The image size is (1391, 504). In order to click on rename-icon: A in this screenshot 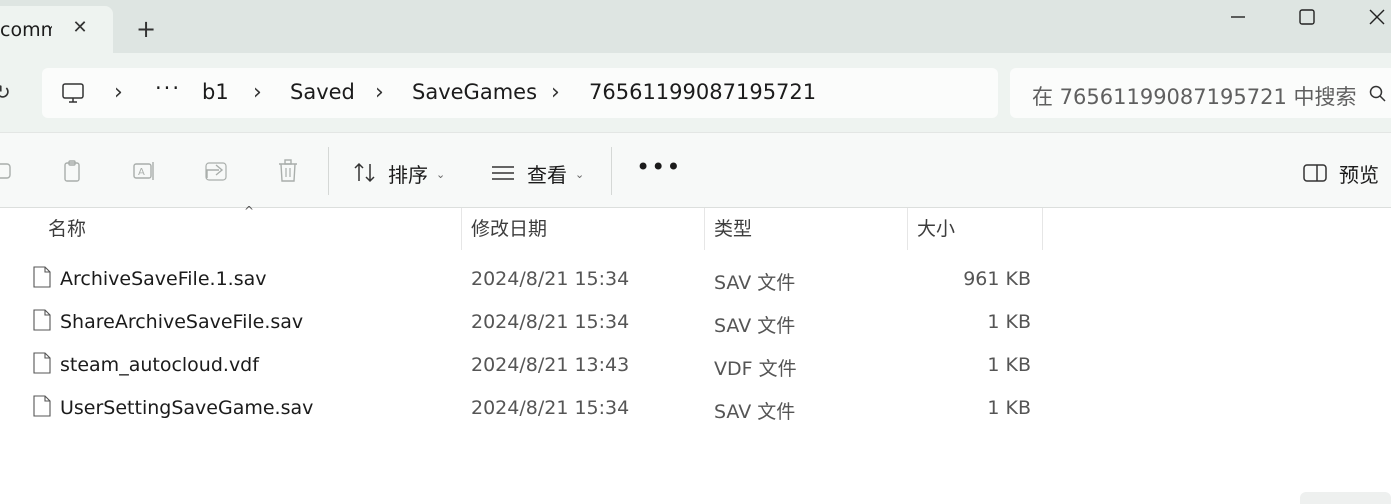, I will do `click(144, 171)`.